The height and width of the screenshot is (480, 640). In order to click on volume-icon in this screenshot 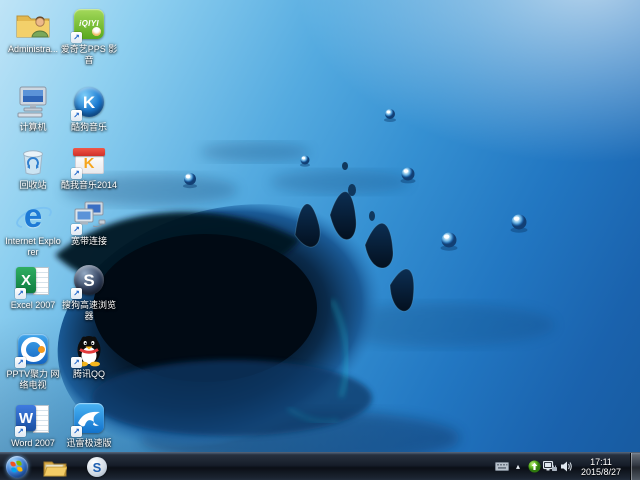, I will do `click(566, 466)`.